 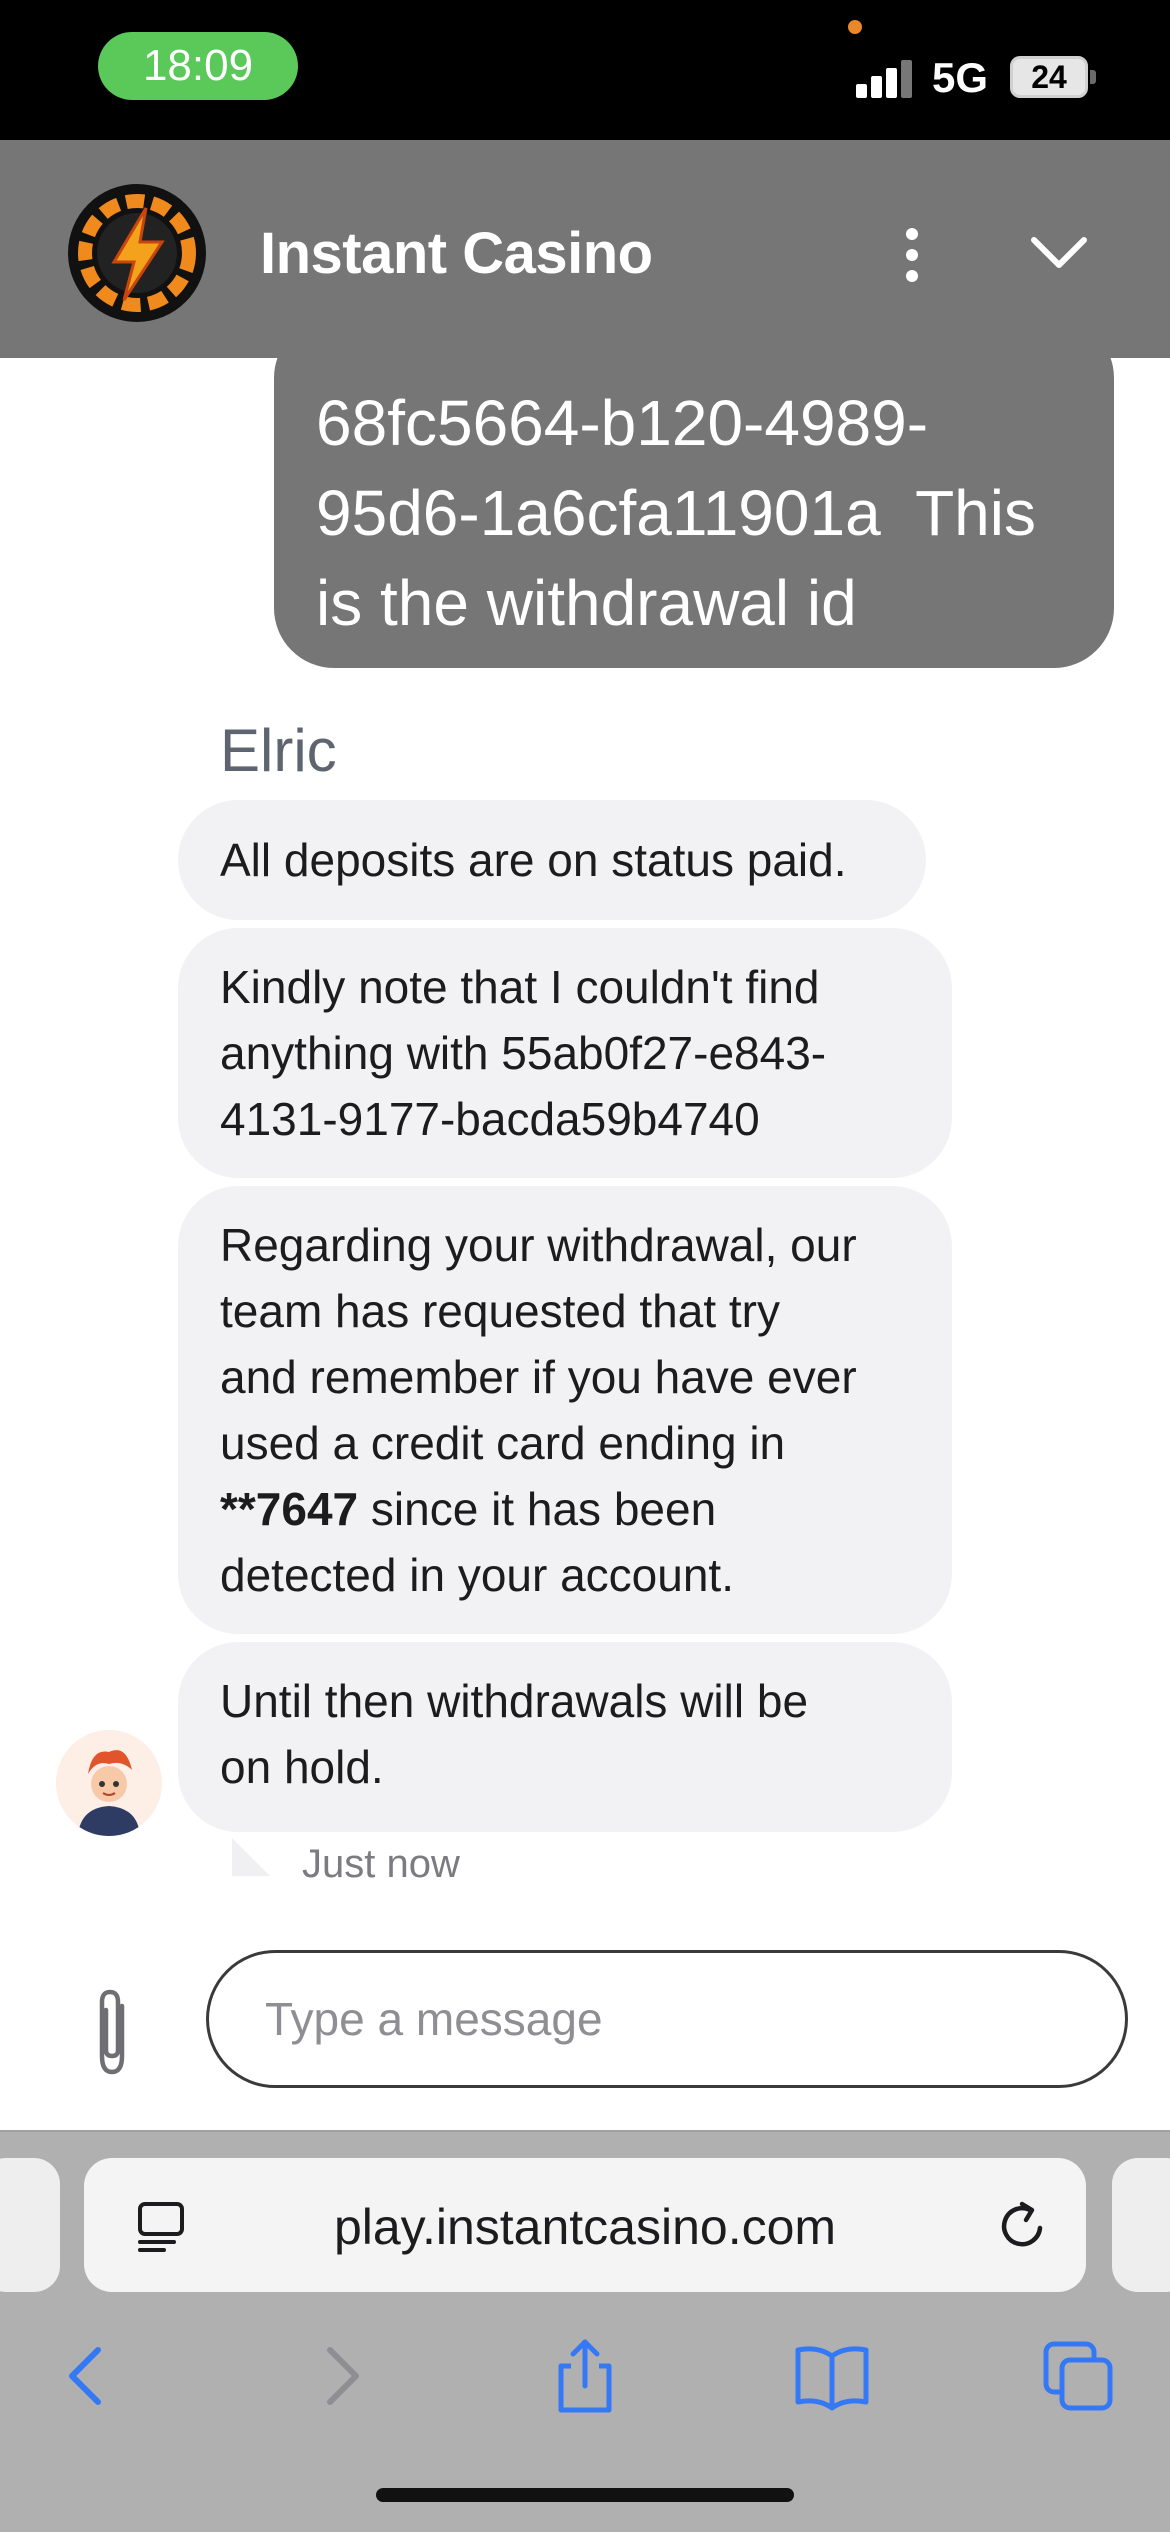 What do you see at coordinates (112, 2032) in the screenshot?
I see `paperclip-icon` at bounding box center [112, 2032].